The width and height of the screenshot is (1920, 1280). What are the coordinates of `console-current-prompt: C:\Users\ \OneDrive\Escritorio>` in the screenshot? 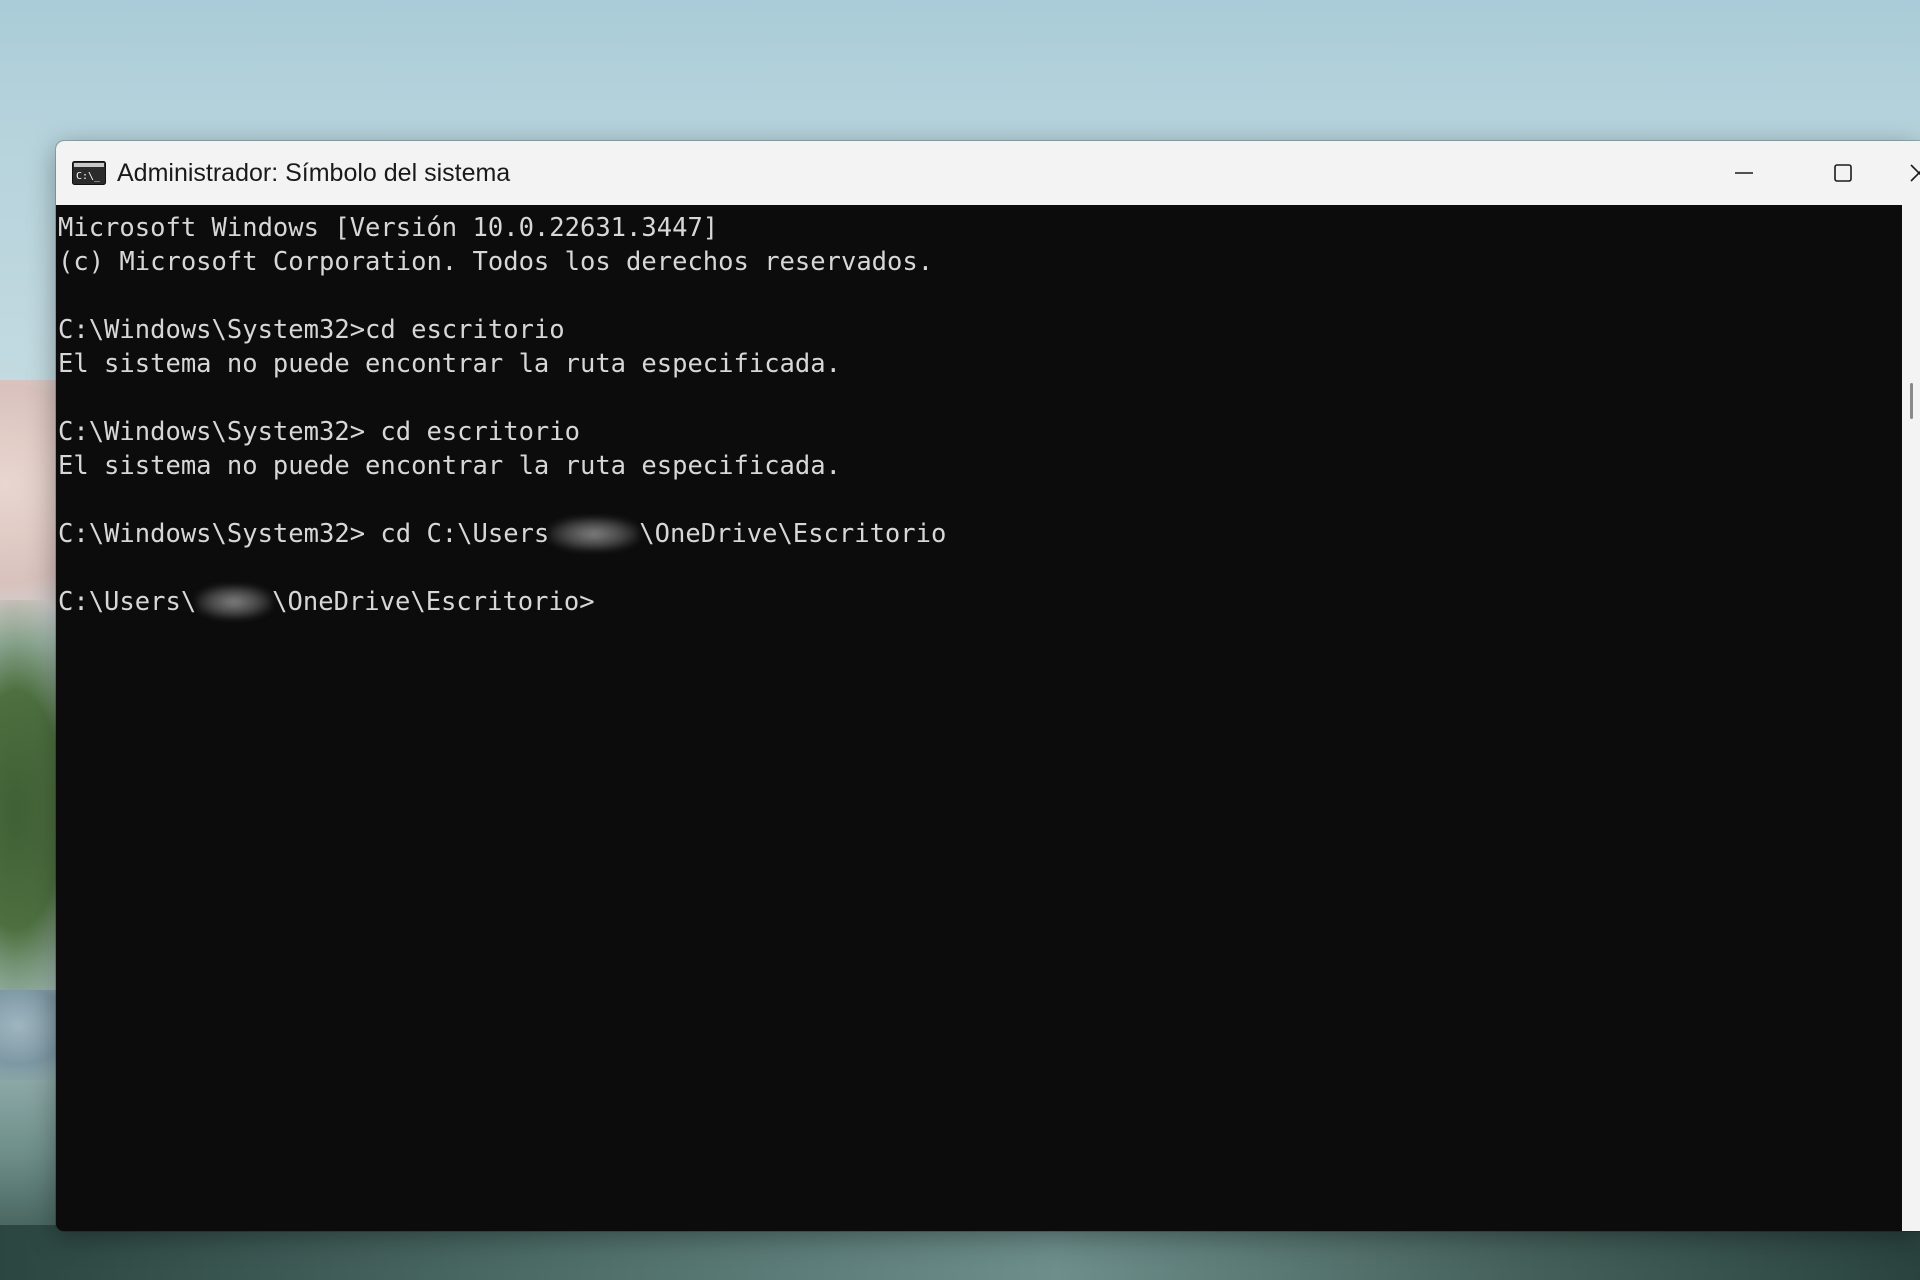 It's located at (326, 602).